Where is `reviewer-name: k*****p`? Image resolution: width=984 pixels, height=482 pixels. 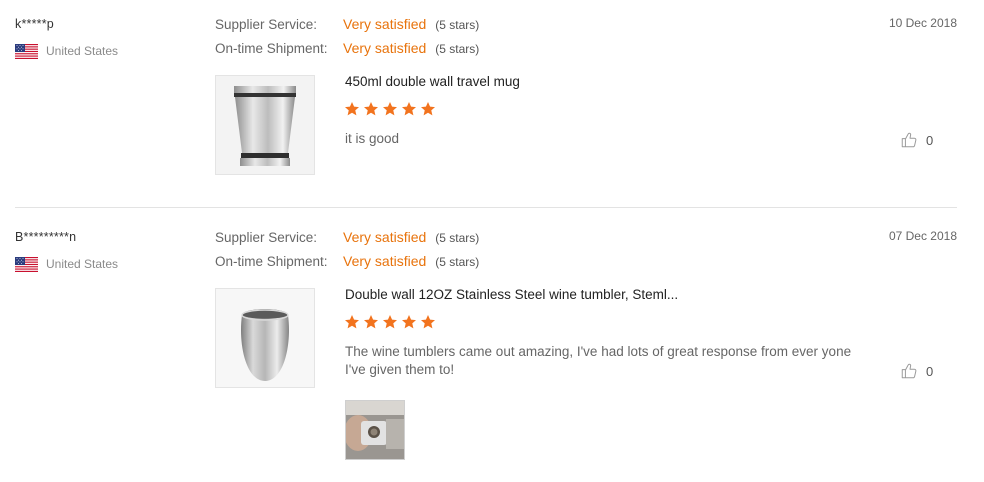 reviewer-name: k*****p is located at coordinates (34, 24).